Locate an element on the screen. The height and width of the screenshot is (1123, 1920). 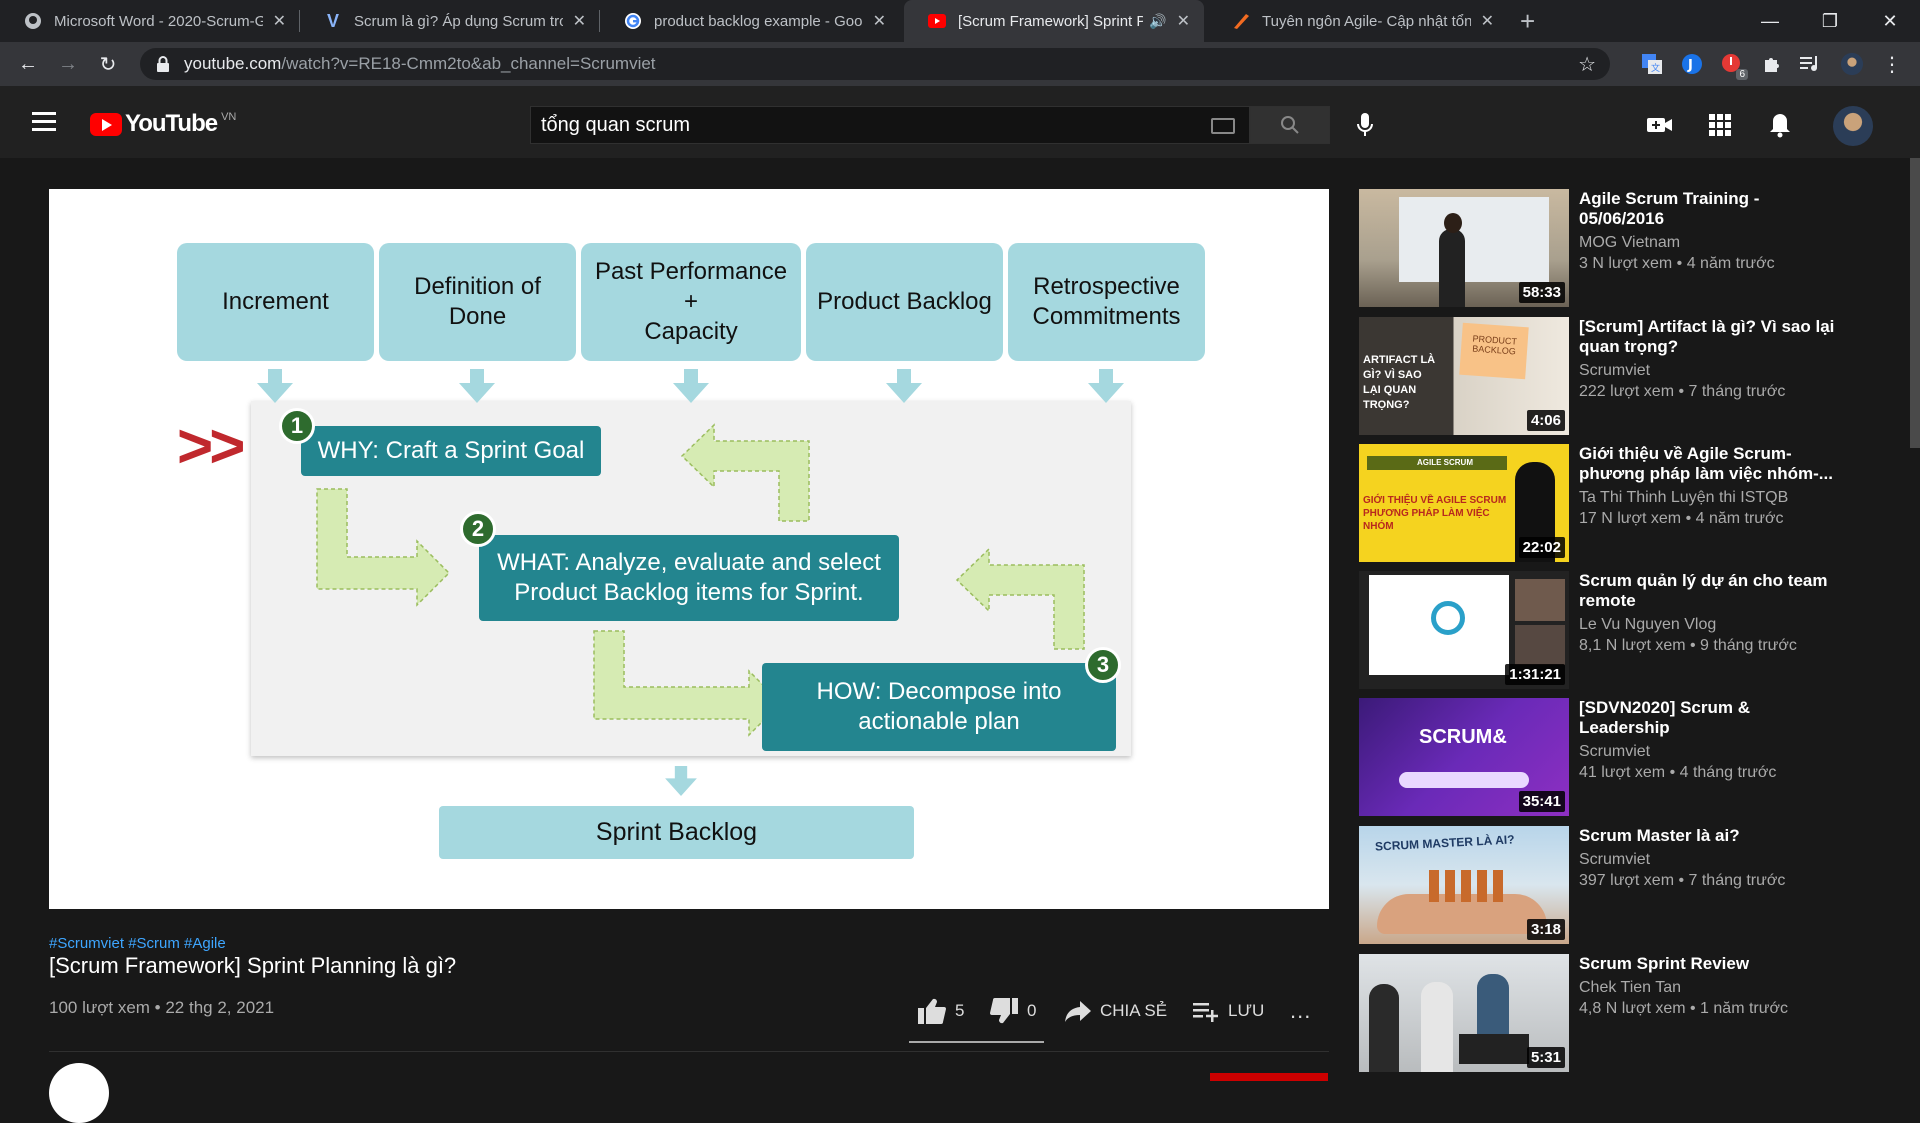
save-button: LƯU is located at coordinates (1228, 1011).